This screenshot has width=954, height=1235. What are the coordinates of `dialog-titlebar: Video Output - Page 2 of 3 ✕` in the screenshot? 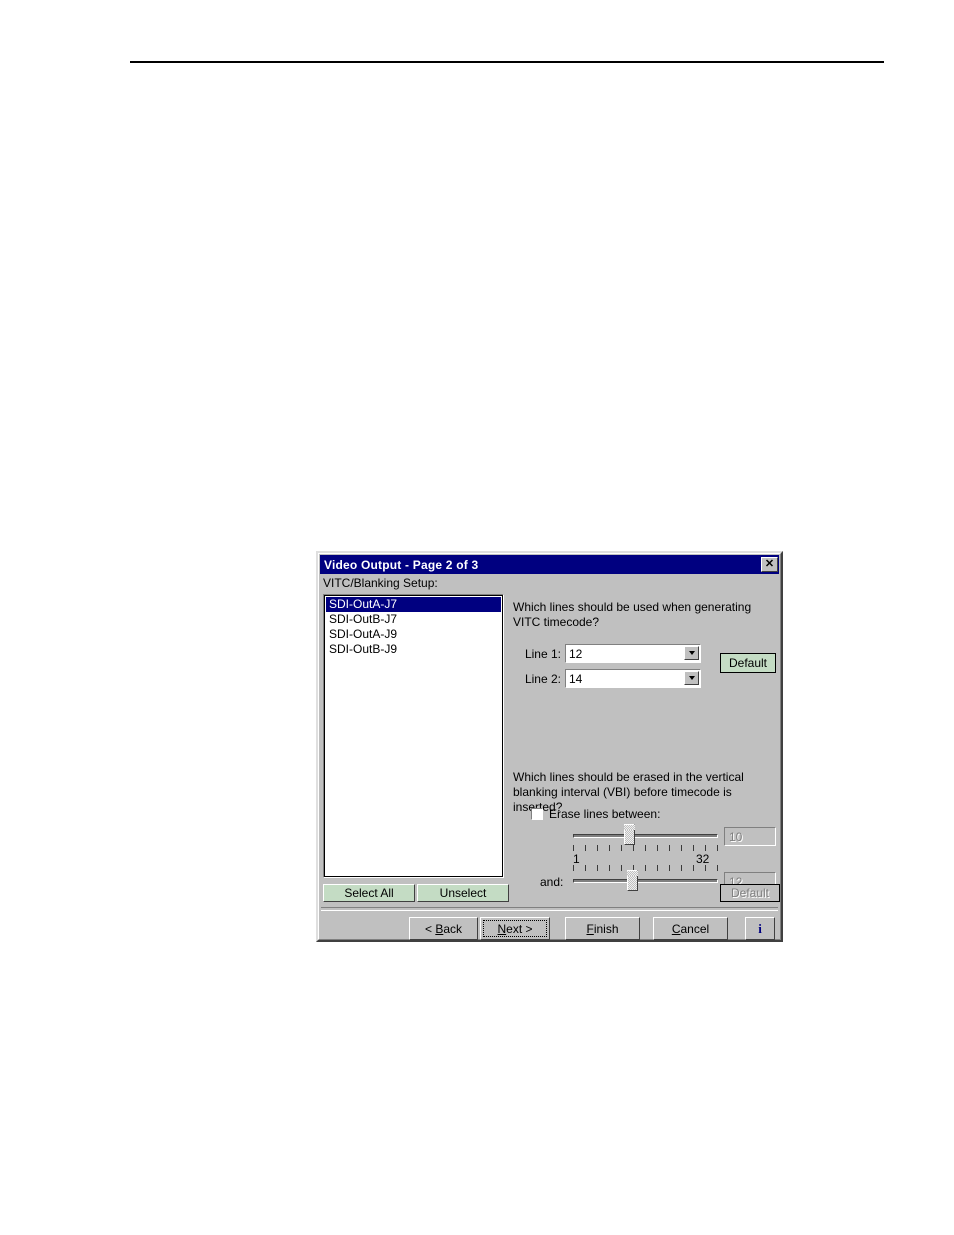 It's located at (549, 564).